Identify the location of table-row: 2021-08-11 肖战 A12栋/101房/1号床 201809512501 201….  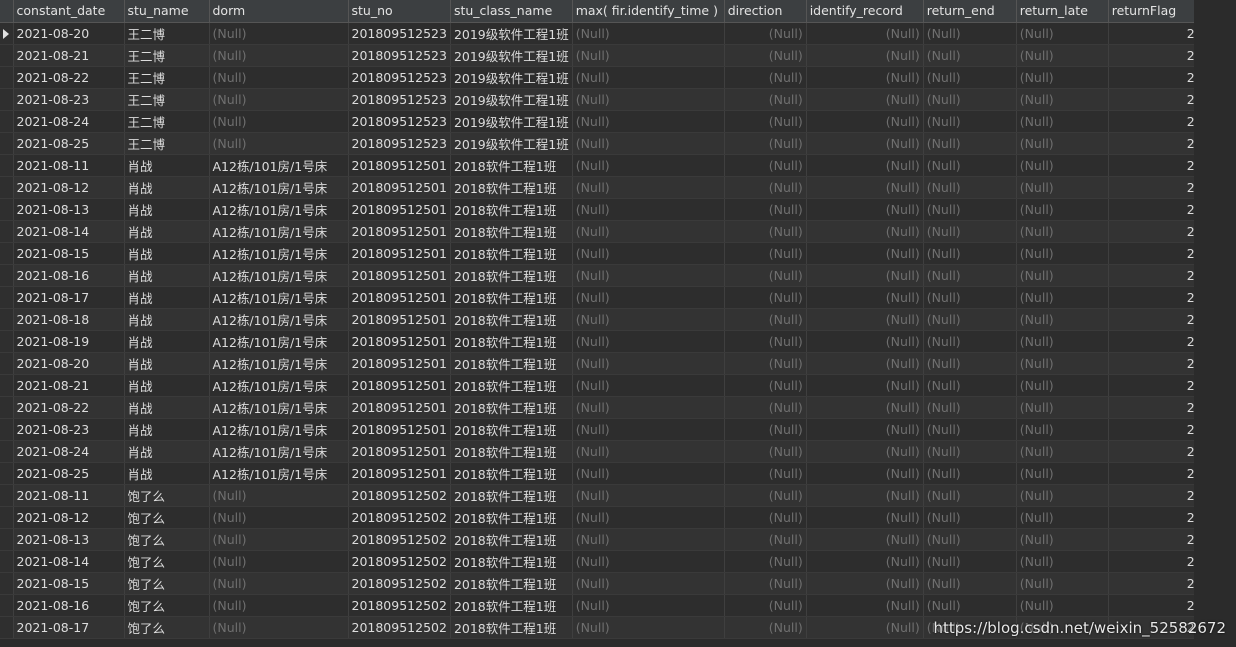
(599, 165).